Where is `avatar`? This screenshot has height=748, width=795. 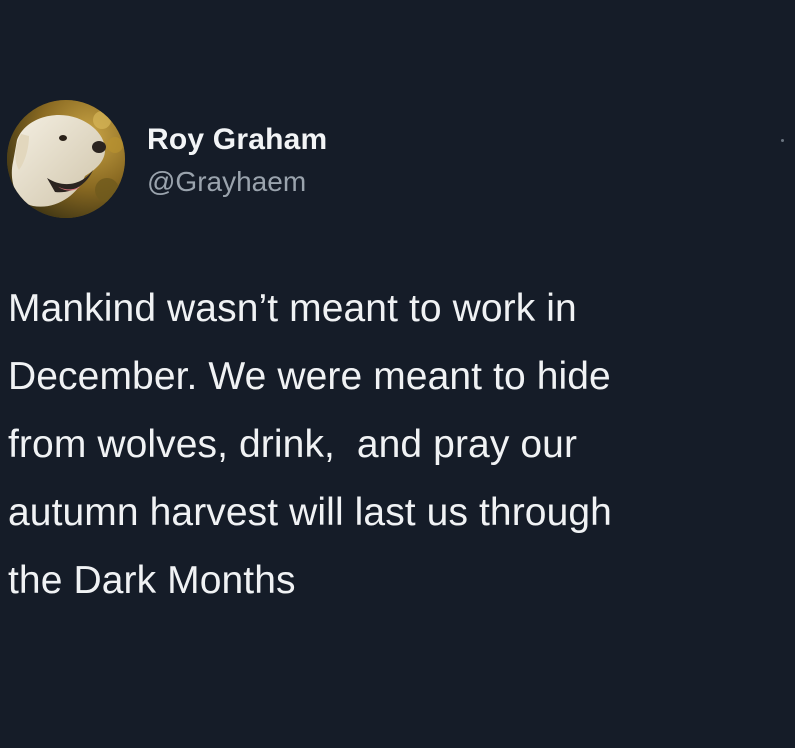
avatar is located at coordinates (66, 159).